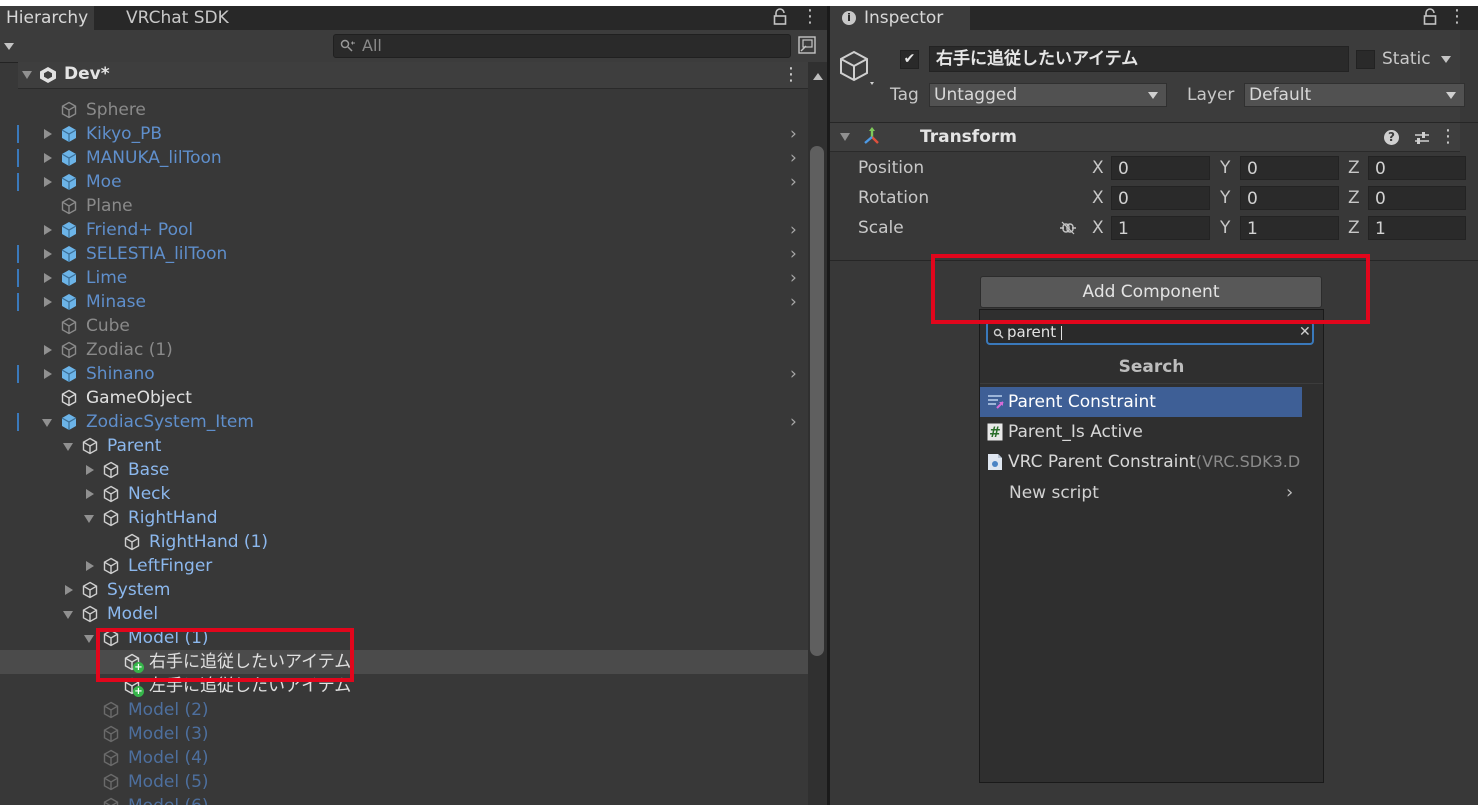 The image size is (1478, 805). What do you see at coordinates (404, 494) in the screenshot?
I see `hierarchy-row: Neck` at bounding box center [404, 494].